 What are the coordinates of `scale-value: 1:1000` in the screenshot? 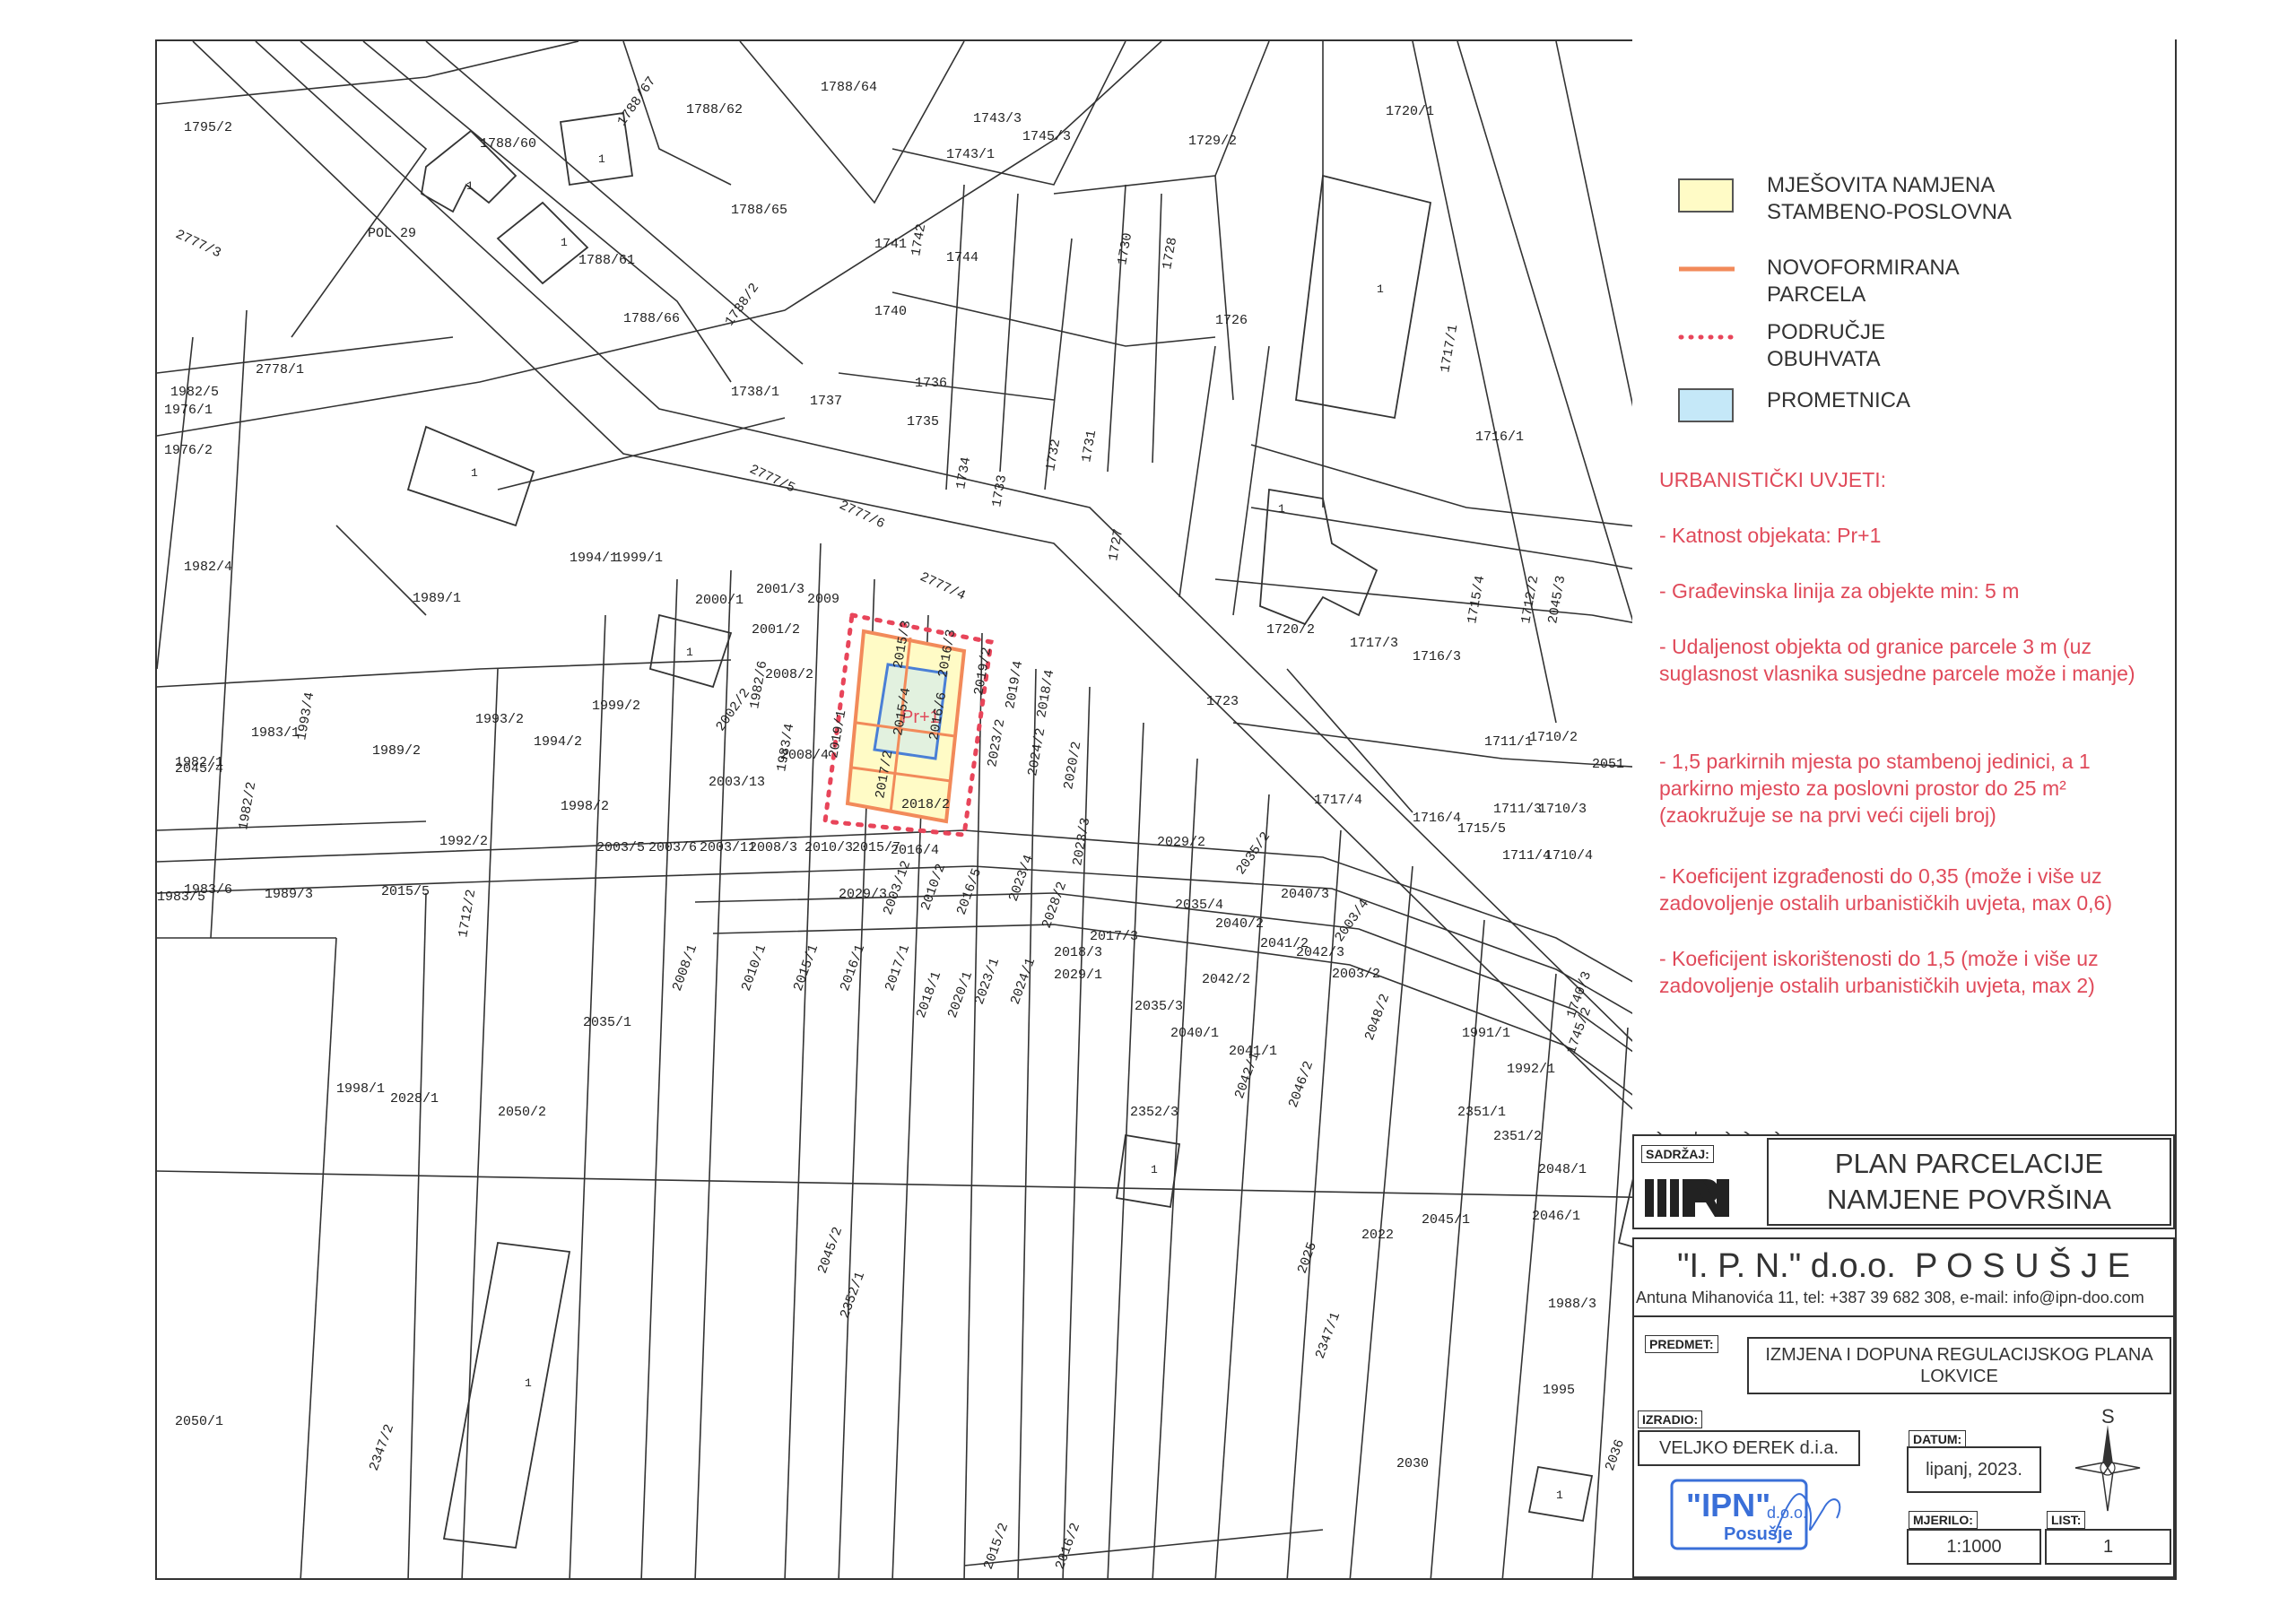 It's located at (1974, 1547).